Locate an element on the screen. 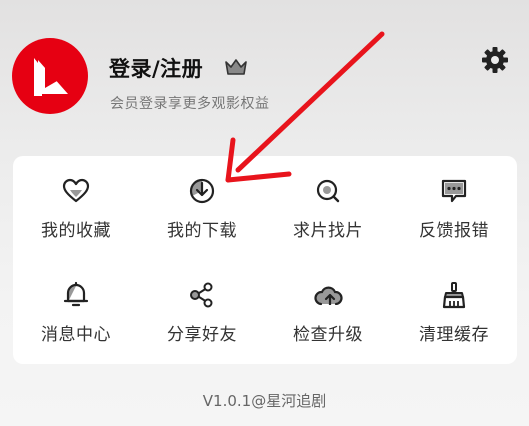 The image size is (529, 426). menu-item-clear-cache: 清理缓存 is located at coordinates (454, 312).